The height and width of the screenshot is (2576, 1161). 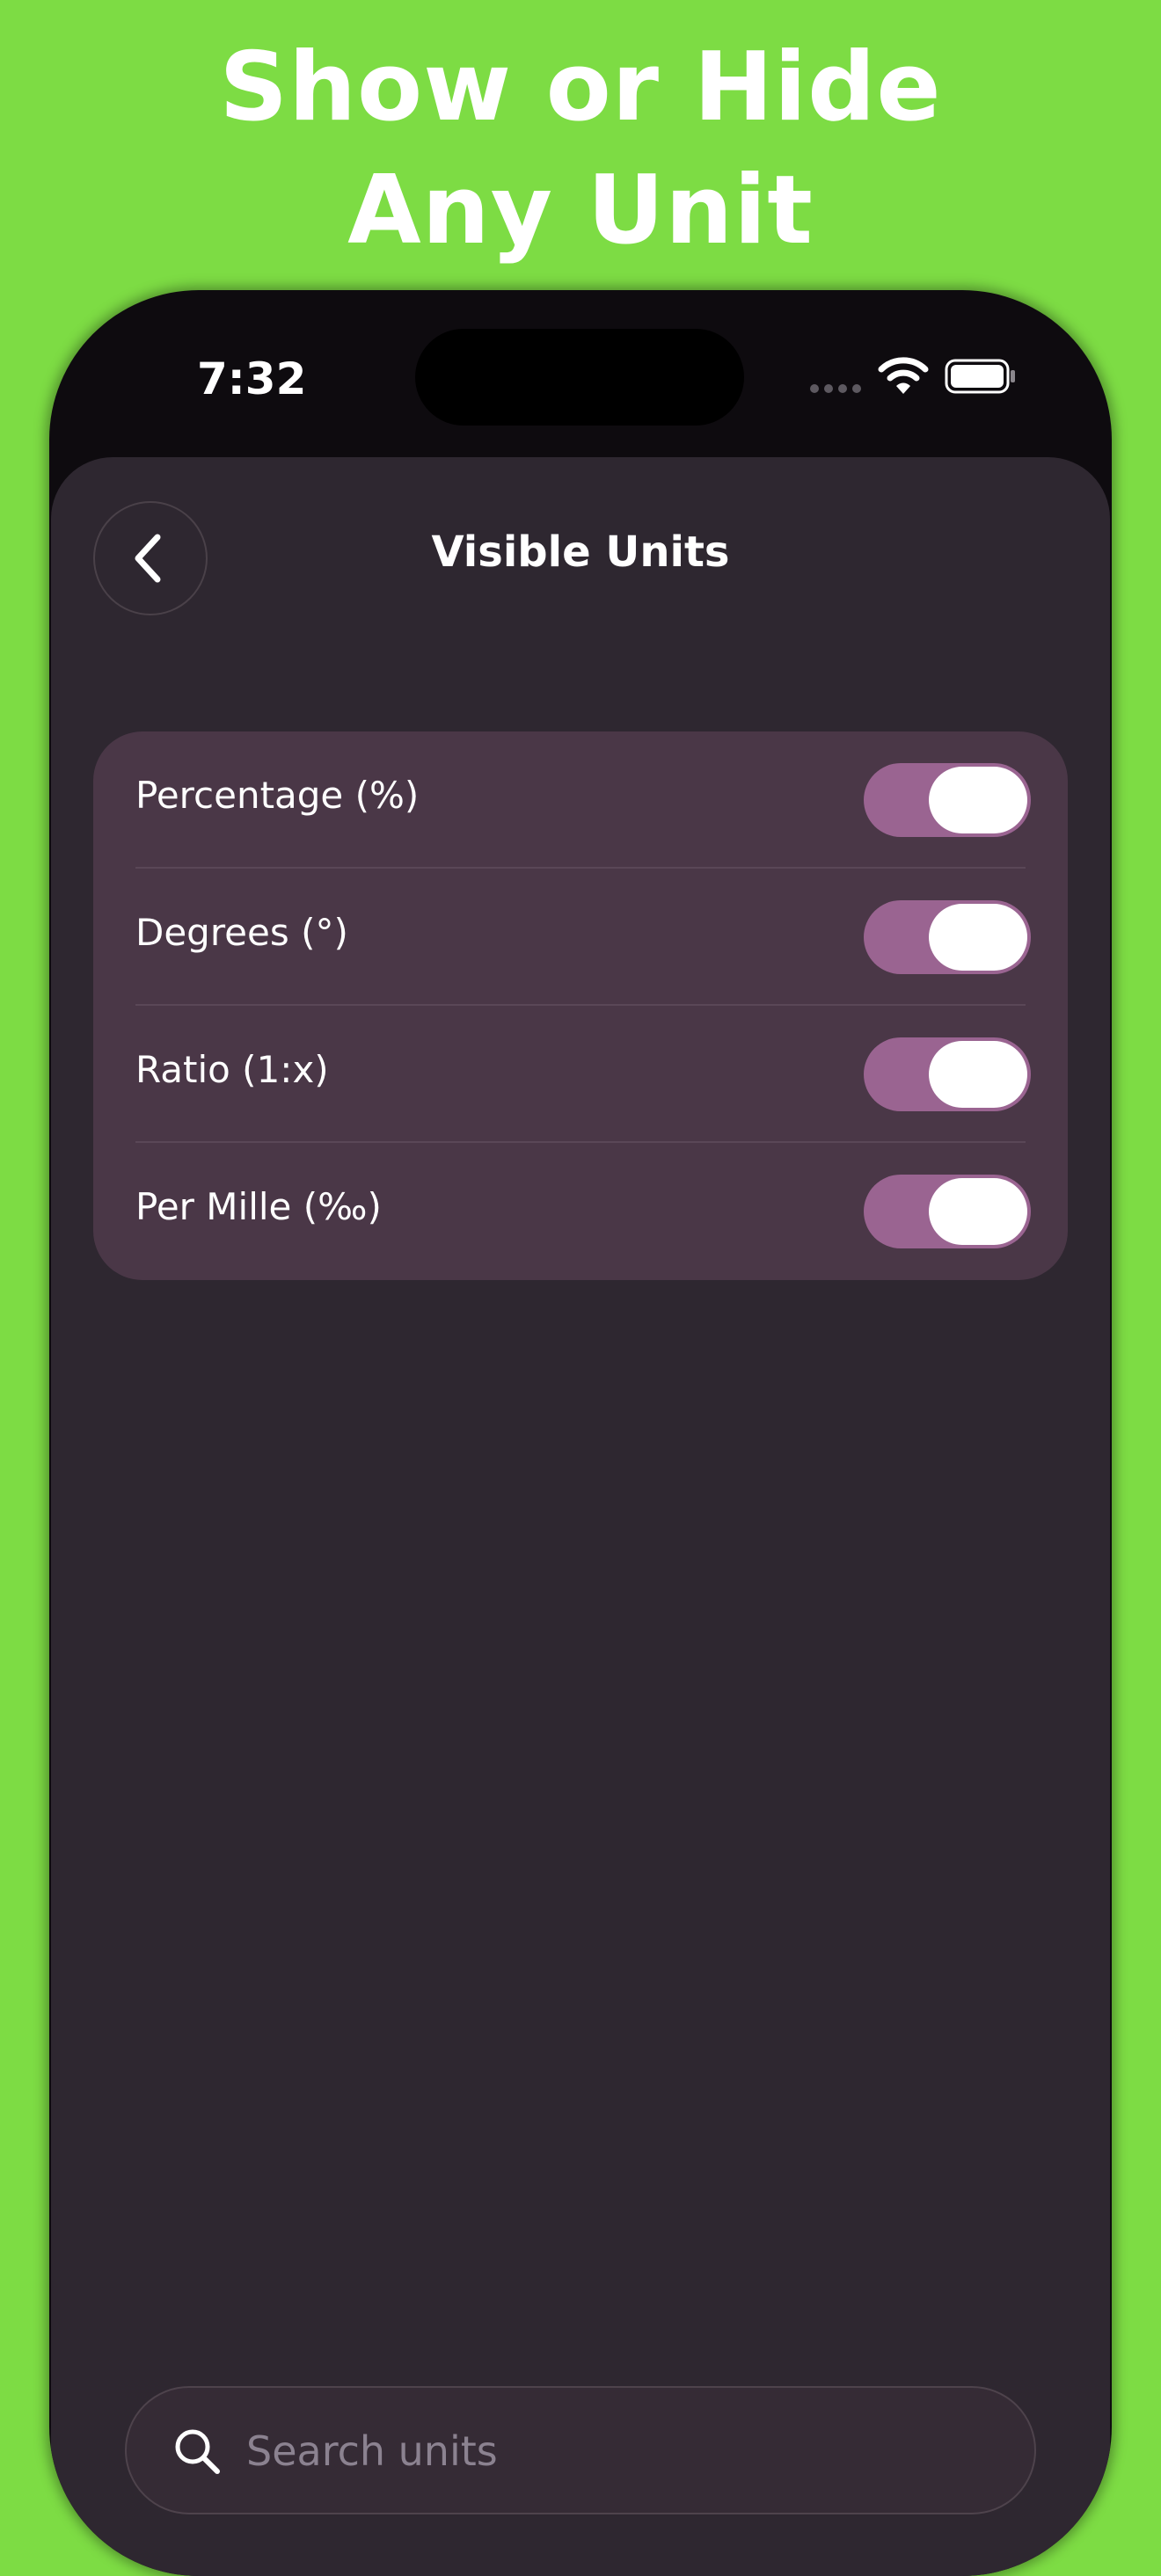 I want to click on unit-label: Ratio (1:x), so click(x=232, y=1069).